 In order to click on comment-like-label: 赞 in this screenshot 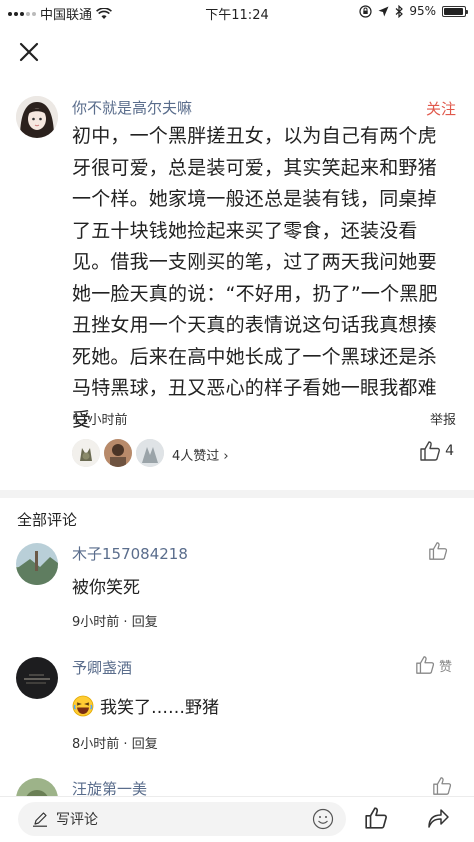, I will do `click(445, 667)`.